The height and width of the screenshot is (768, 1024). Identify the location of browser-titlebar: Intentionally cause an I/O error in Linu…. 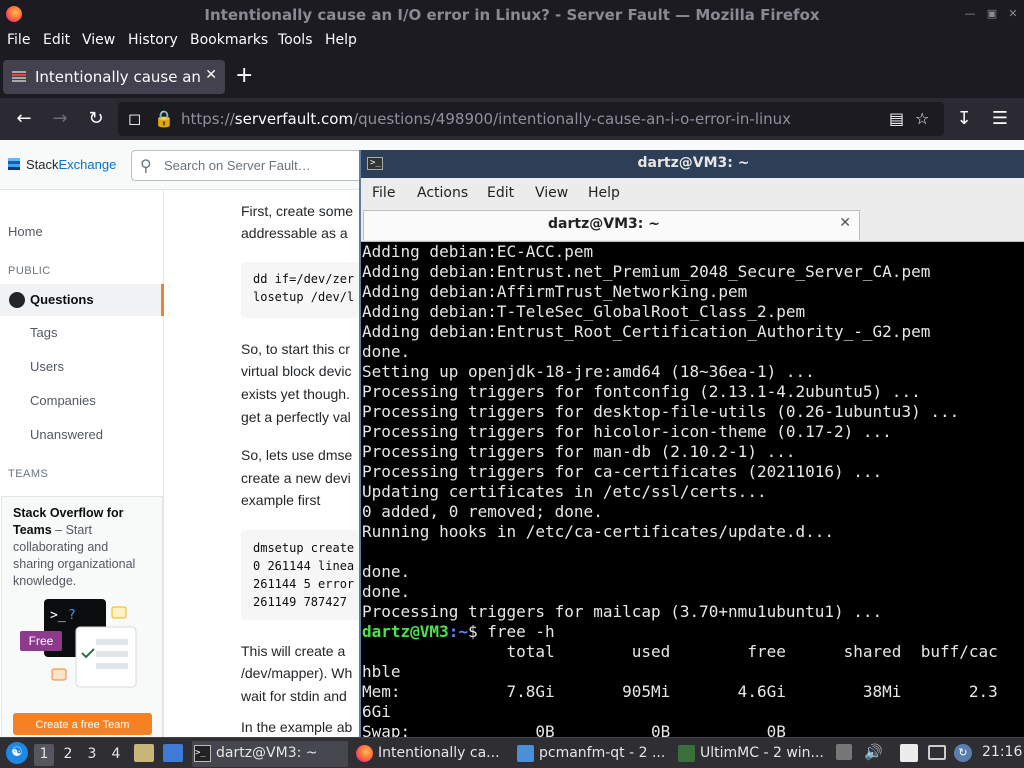
(512, 15).